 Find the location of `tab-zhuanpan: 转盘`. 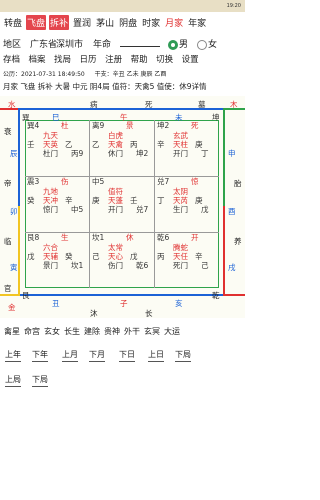

tab-zhuanpan: 转盘 is located at coordinates (13, 22).